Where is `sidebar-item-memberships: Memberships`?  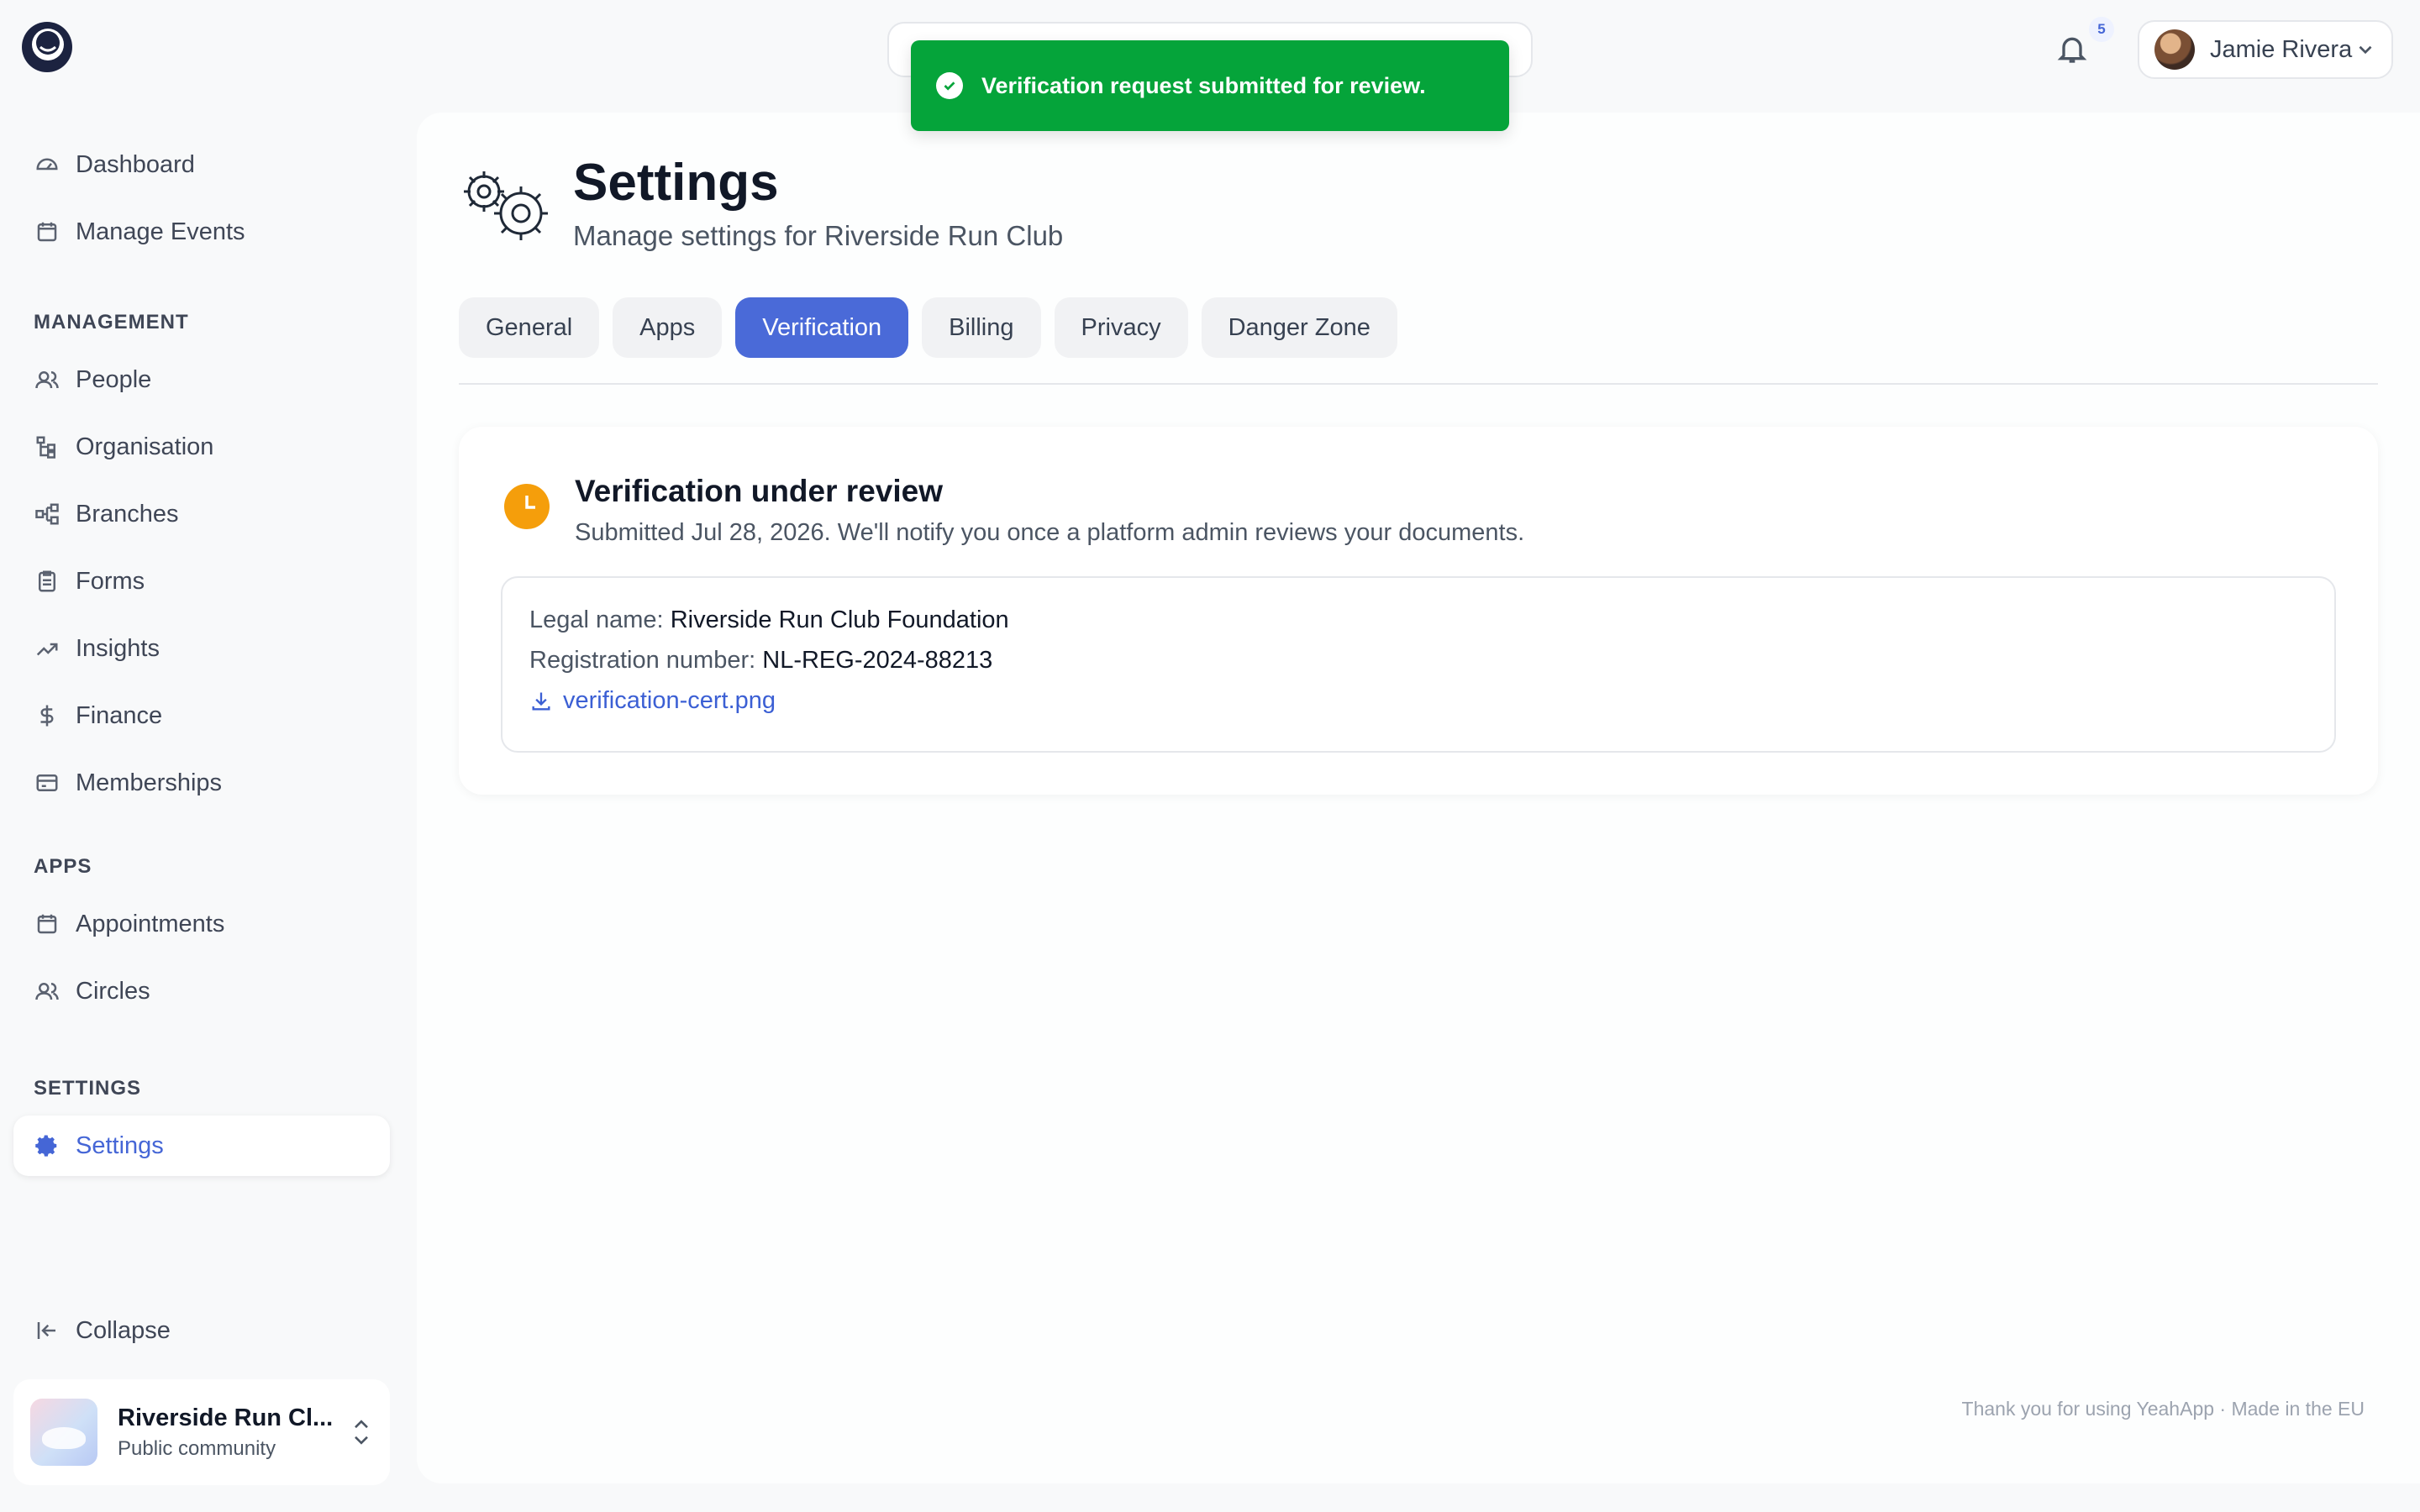
sidebar-item-memberships: Memberships is located at coordinates (202, 783).